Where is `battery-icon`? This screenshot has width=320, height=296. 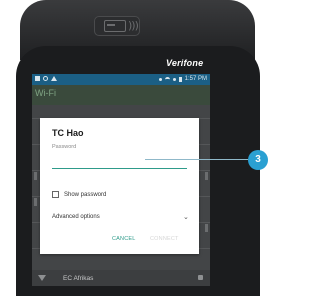
battery-icon is located at coordinates (180, 79).